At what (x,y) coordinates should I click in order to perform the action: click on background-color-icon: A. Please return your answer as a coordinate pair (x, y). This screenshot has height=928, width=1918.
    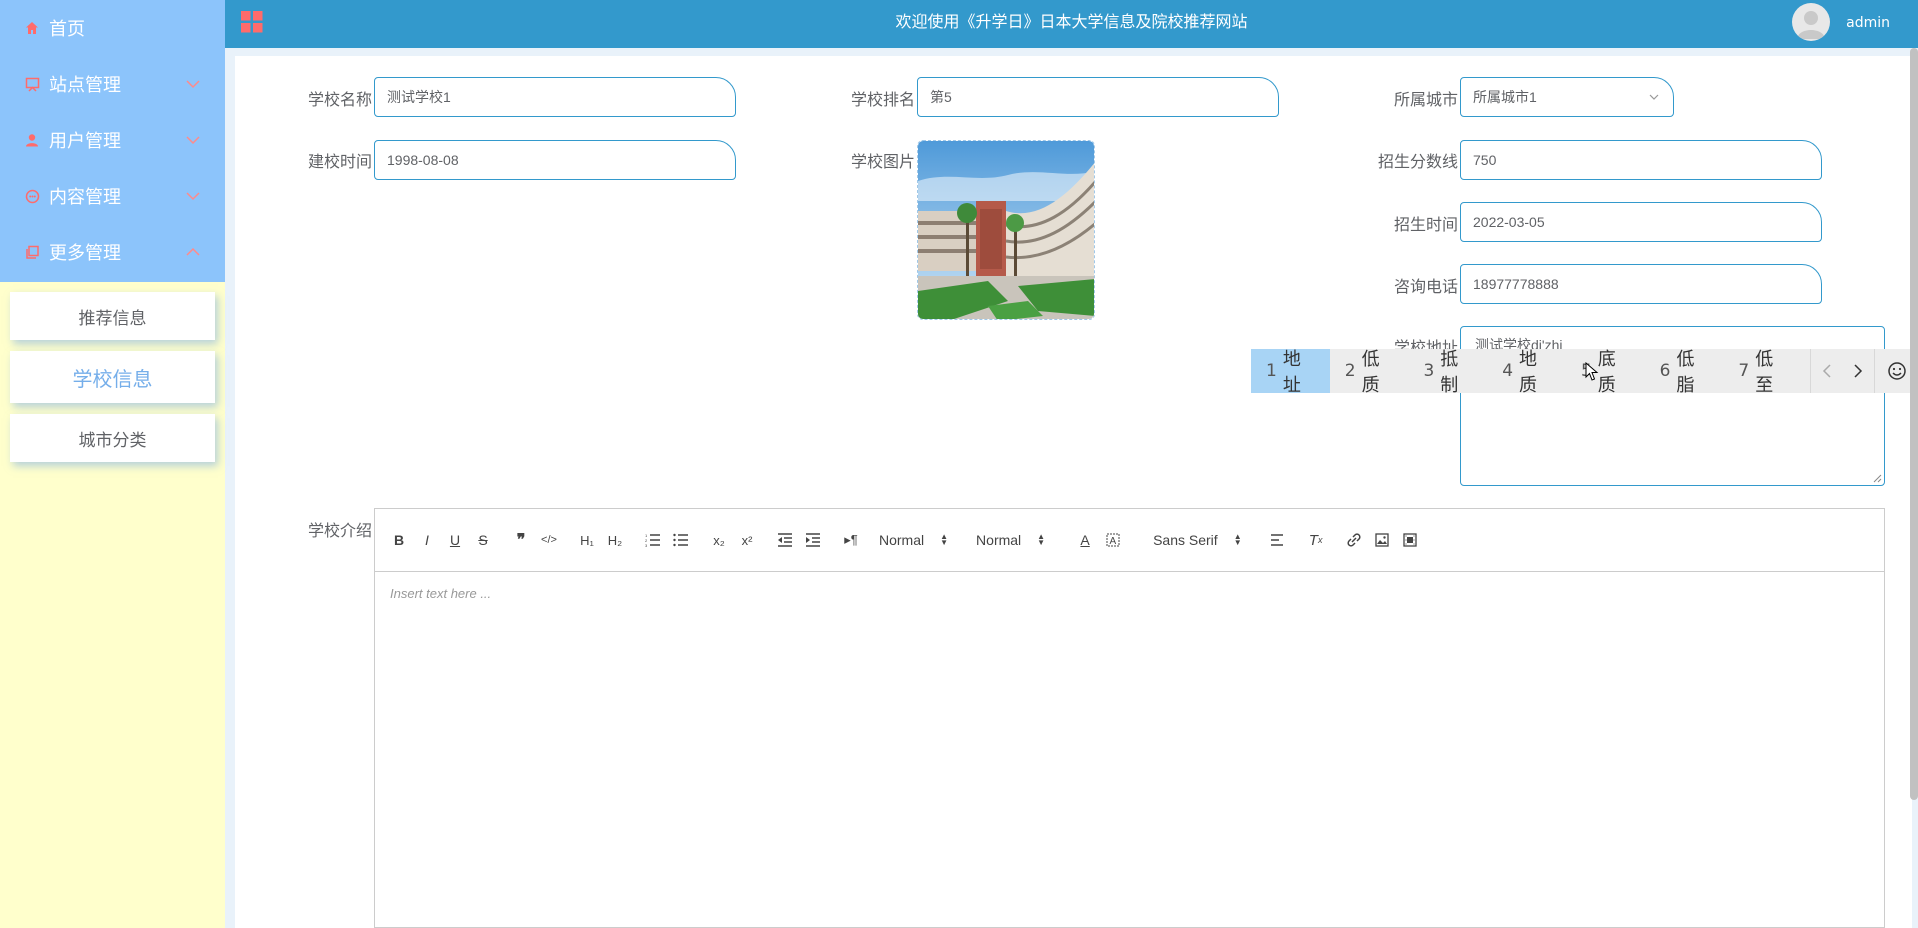
    Looking at the image, I should click on (1113, 540).